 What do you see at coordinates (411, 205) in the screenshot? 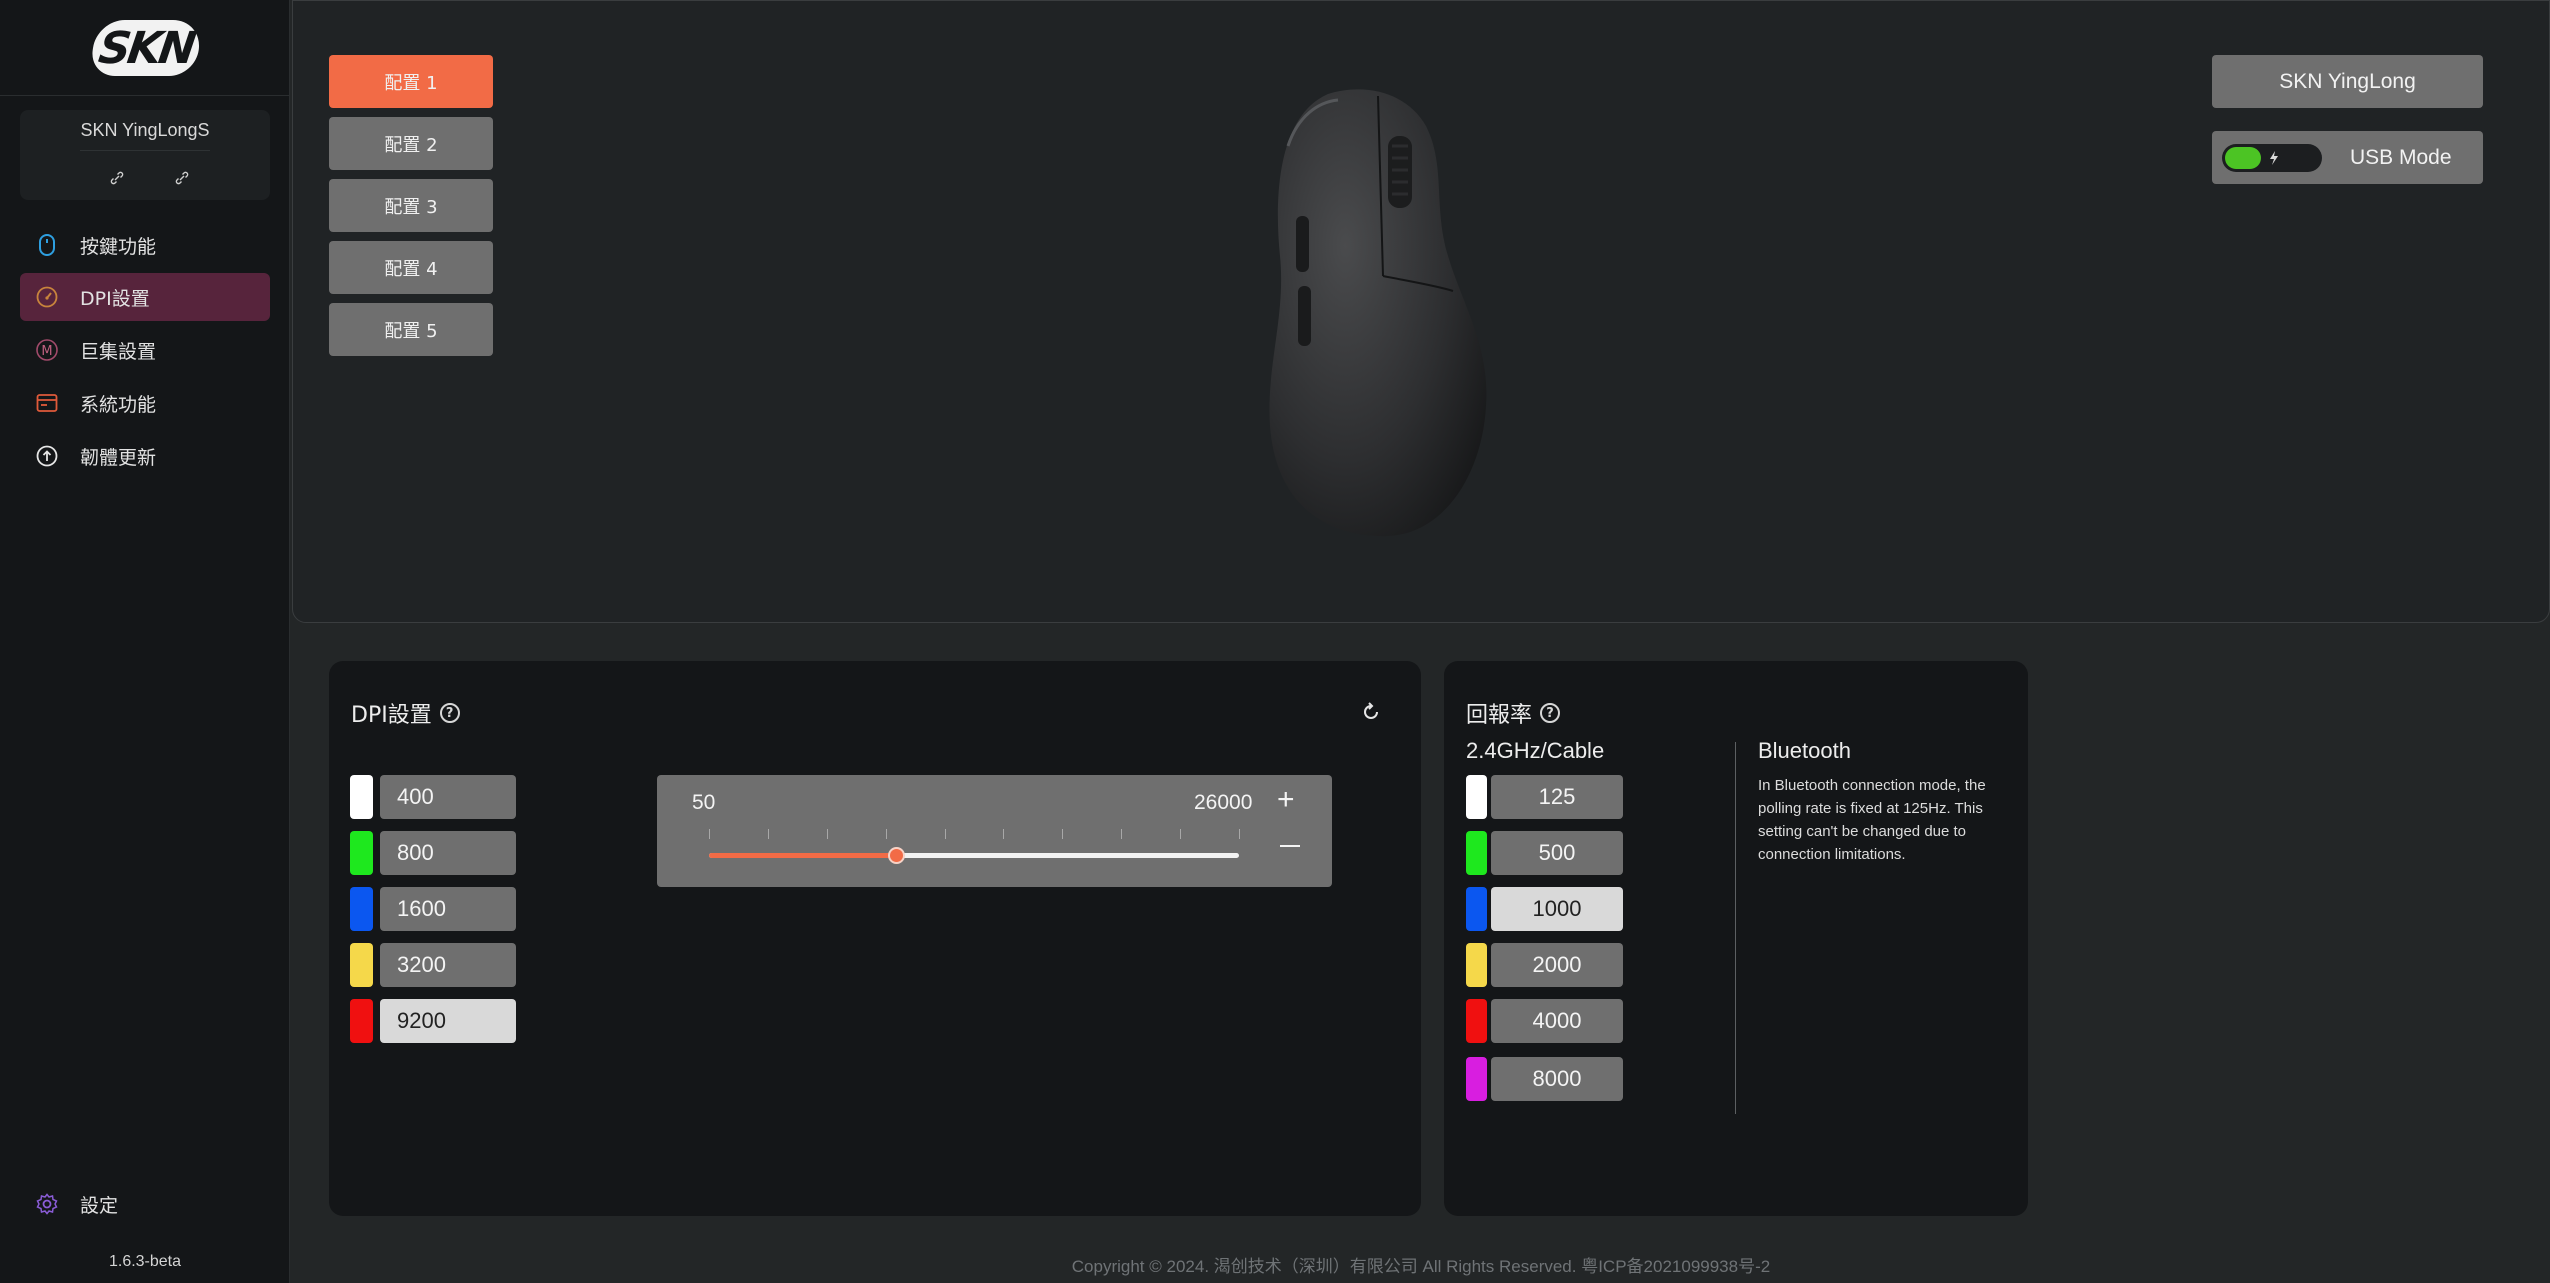
I see `profile-button-3: 配置 3` at bounding box center [411, 205].